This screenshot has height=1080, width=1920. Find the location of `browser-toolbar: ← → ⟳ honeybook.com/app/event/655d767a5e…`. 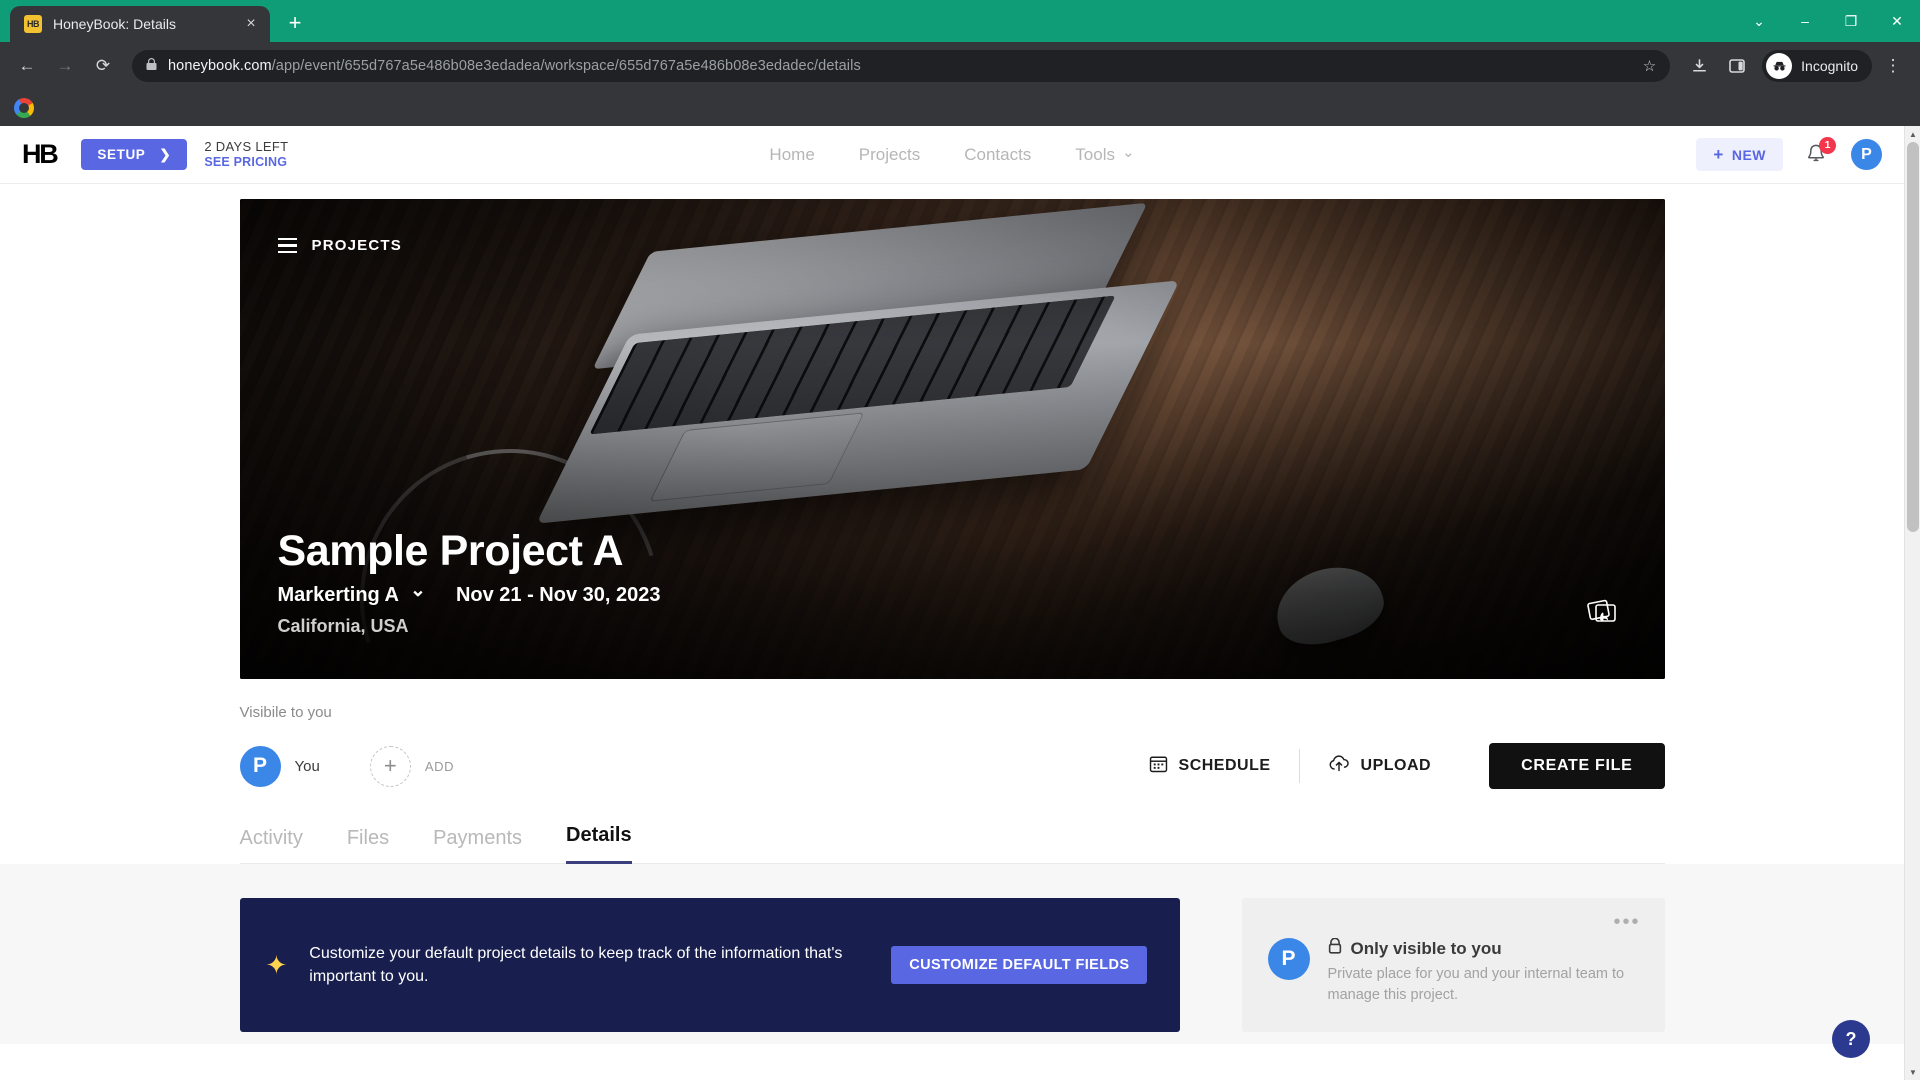

browser-toolbar: ← → ⟳ honeybook.com/app/event/655d767a5e… is located at coordinates (960, 66).